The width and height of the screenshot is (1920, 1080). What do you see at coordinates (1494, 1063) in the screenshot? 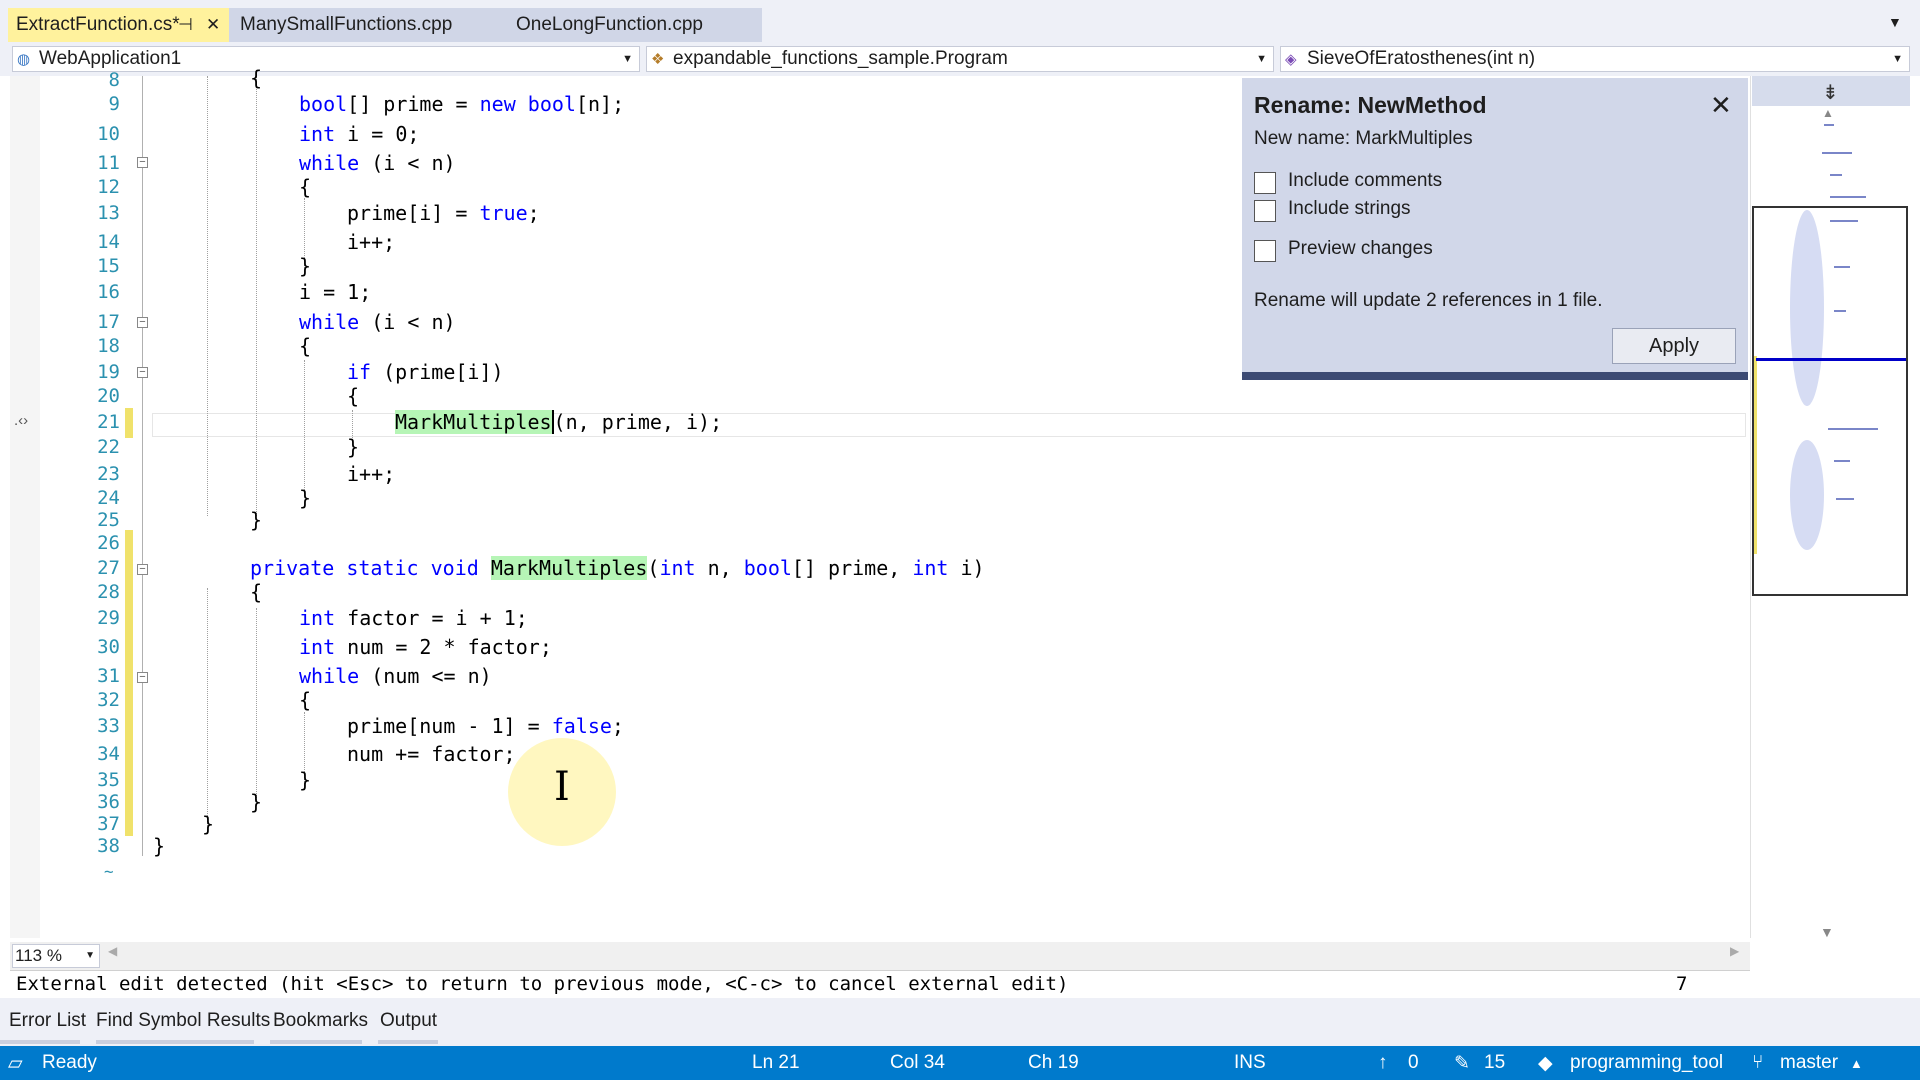
I see `status-edit-count: 15` at bounding box center [1494, 1063].